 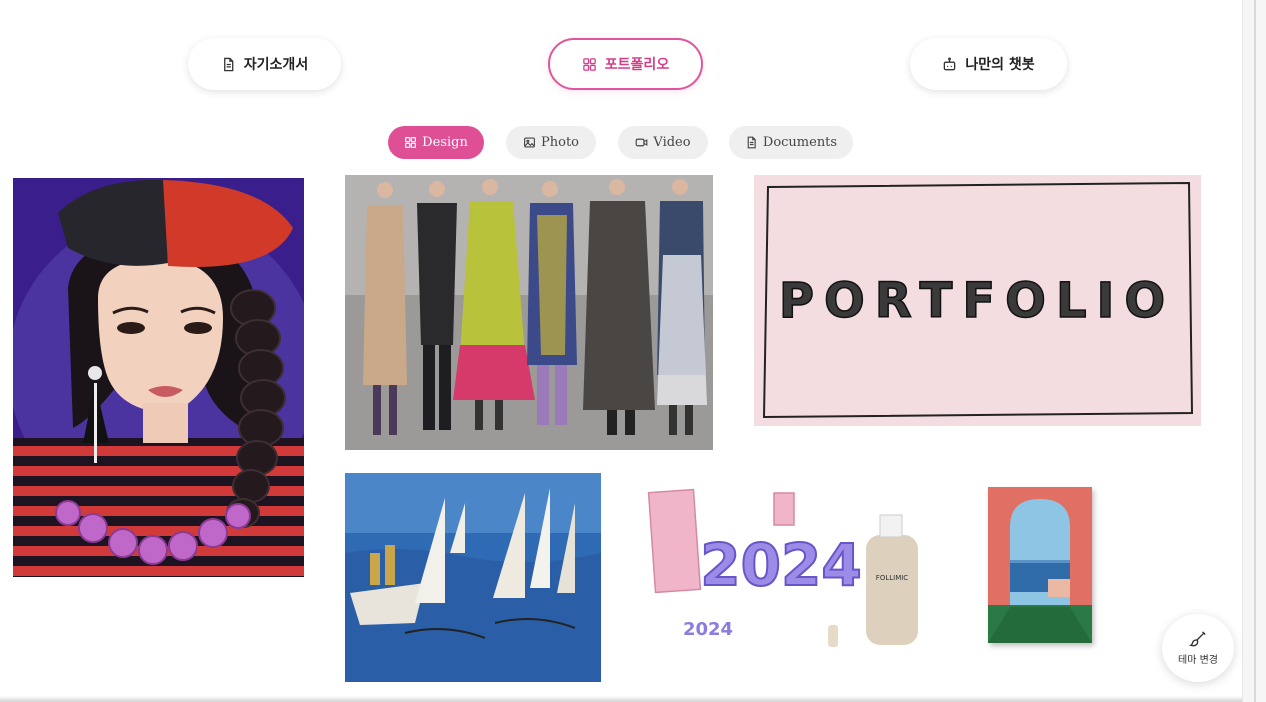 What do you see at coordinates (445, 142) in the screenshot?
I see `filter-design-label: Design` at bounding box center [445, 142].